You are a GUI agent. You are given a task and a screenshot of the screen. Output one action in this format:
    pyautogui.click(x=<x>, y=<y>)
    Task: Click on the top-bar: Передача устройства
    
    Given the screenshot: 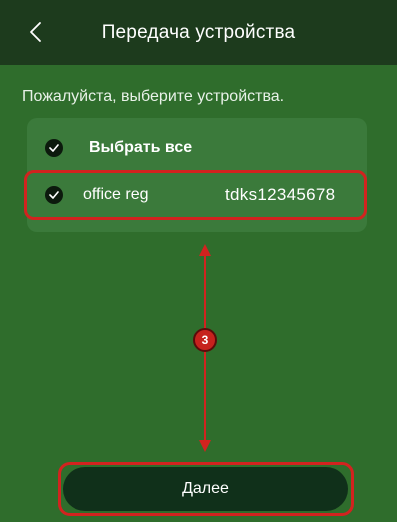 What is the action you would take?
    pyautogui.click(x=198, y=32)
    